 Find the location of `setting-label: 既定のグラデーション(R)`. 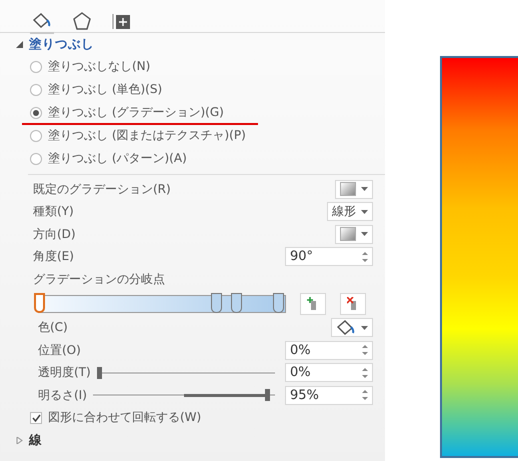

setting-label: 既定のグラデーション(R) is located at coordinates (102, 189).